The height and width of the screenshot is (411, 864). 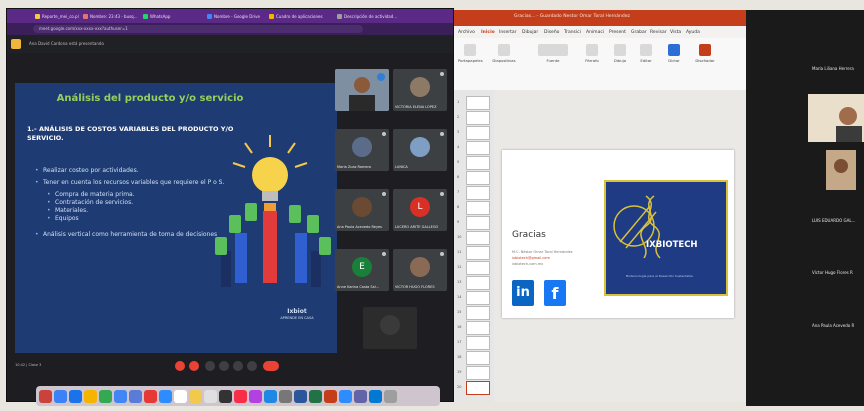 I want to click on notes-icon, so click(x=195, y=396).